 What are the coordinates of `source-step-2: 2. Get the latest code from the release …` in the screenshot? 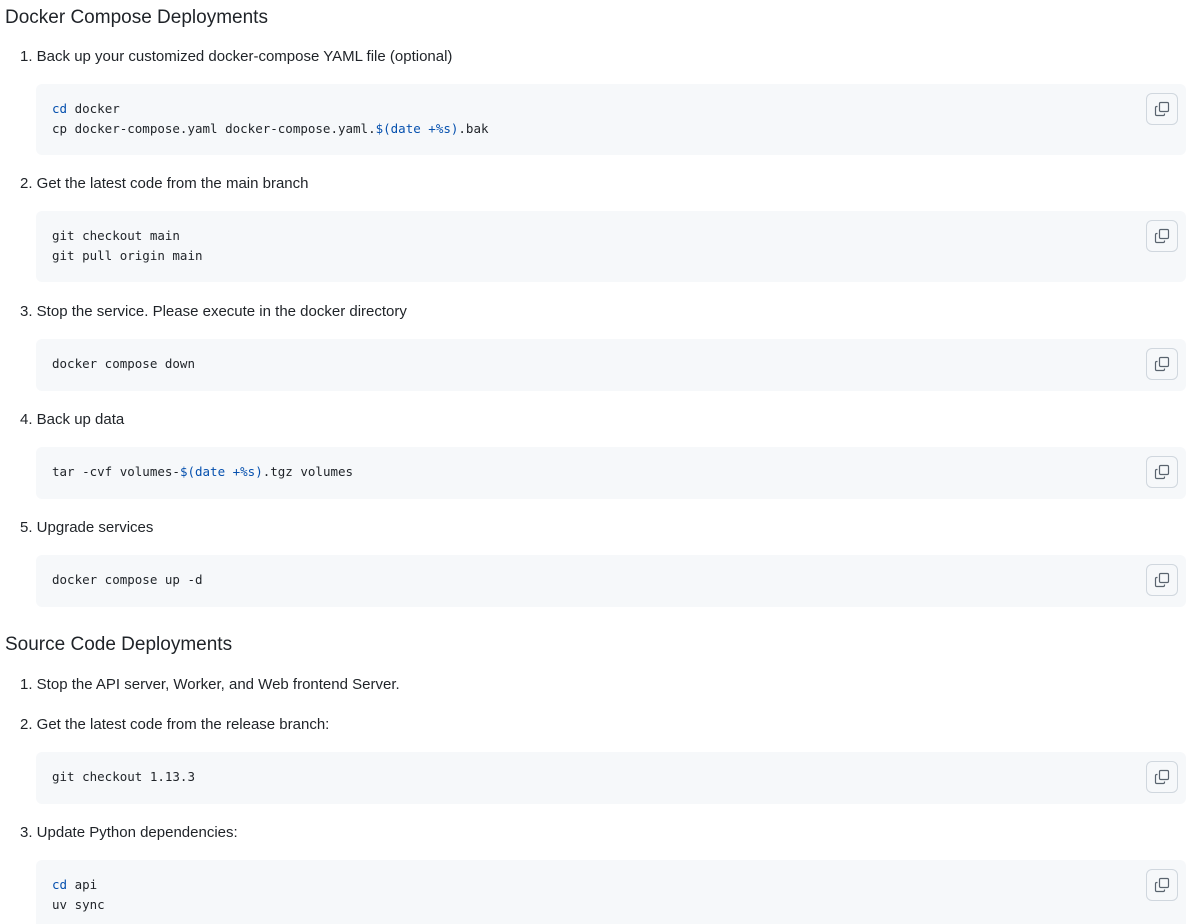 It's located at (175, 724).